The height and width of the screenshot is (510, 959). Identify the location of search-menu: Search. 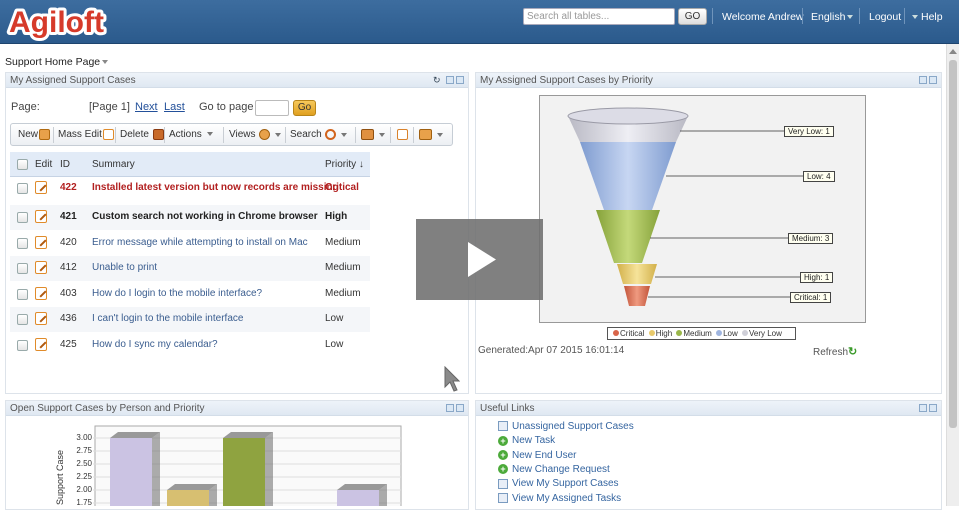
(319, 134).